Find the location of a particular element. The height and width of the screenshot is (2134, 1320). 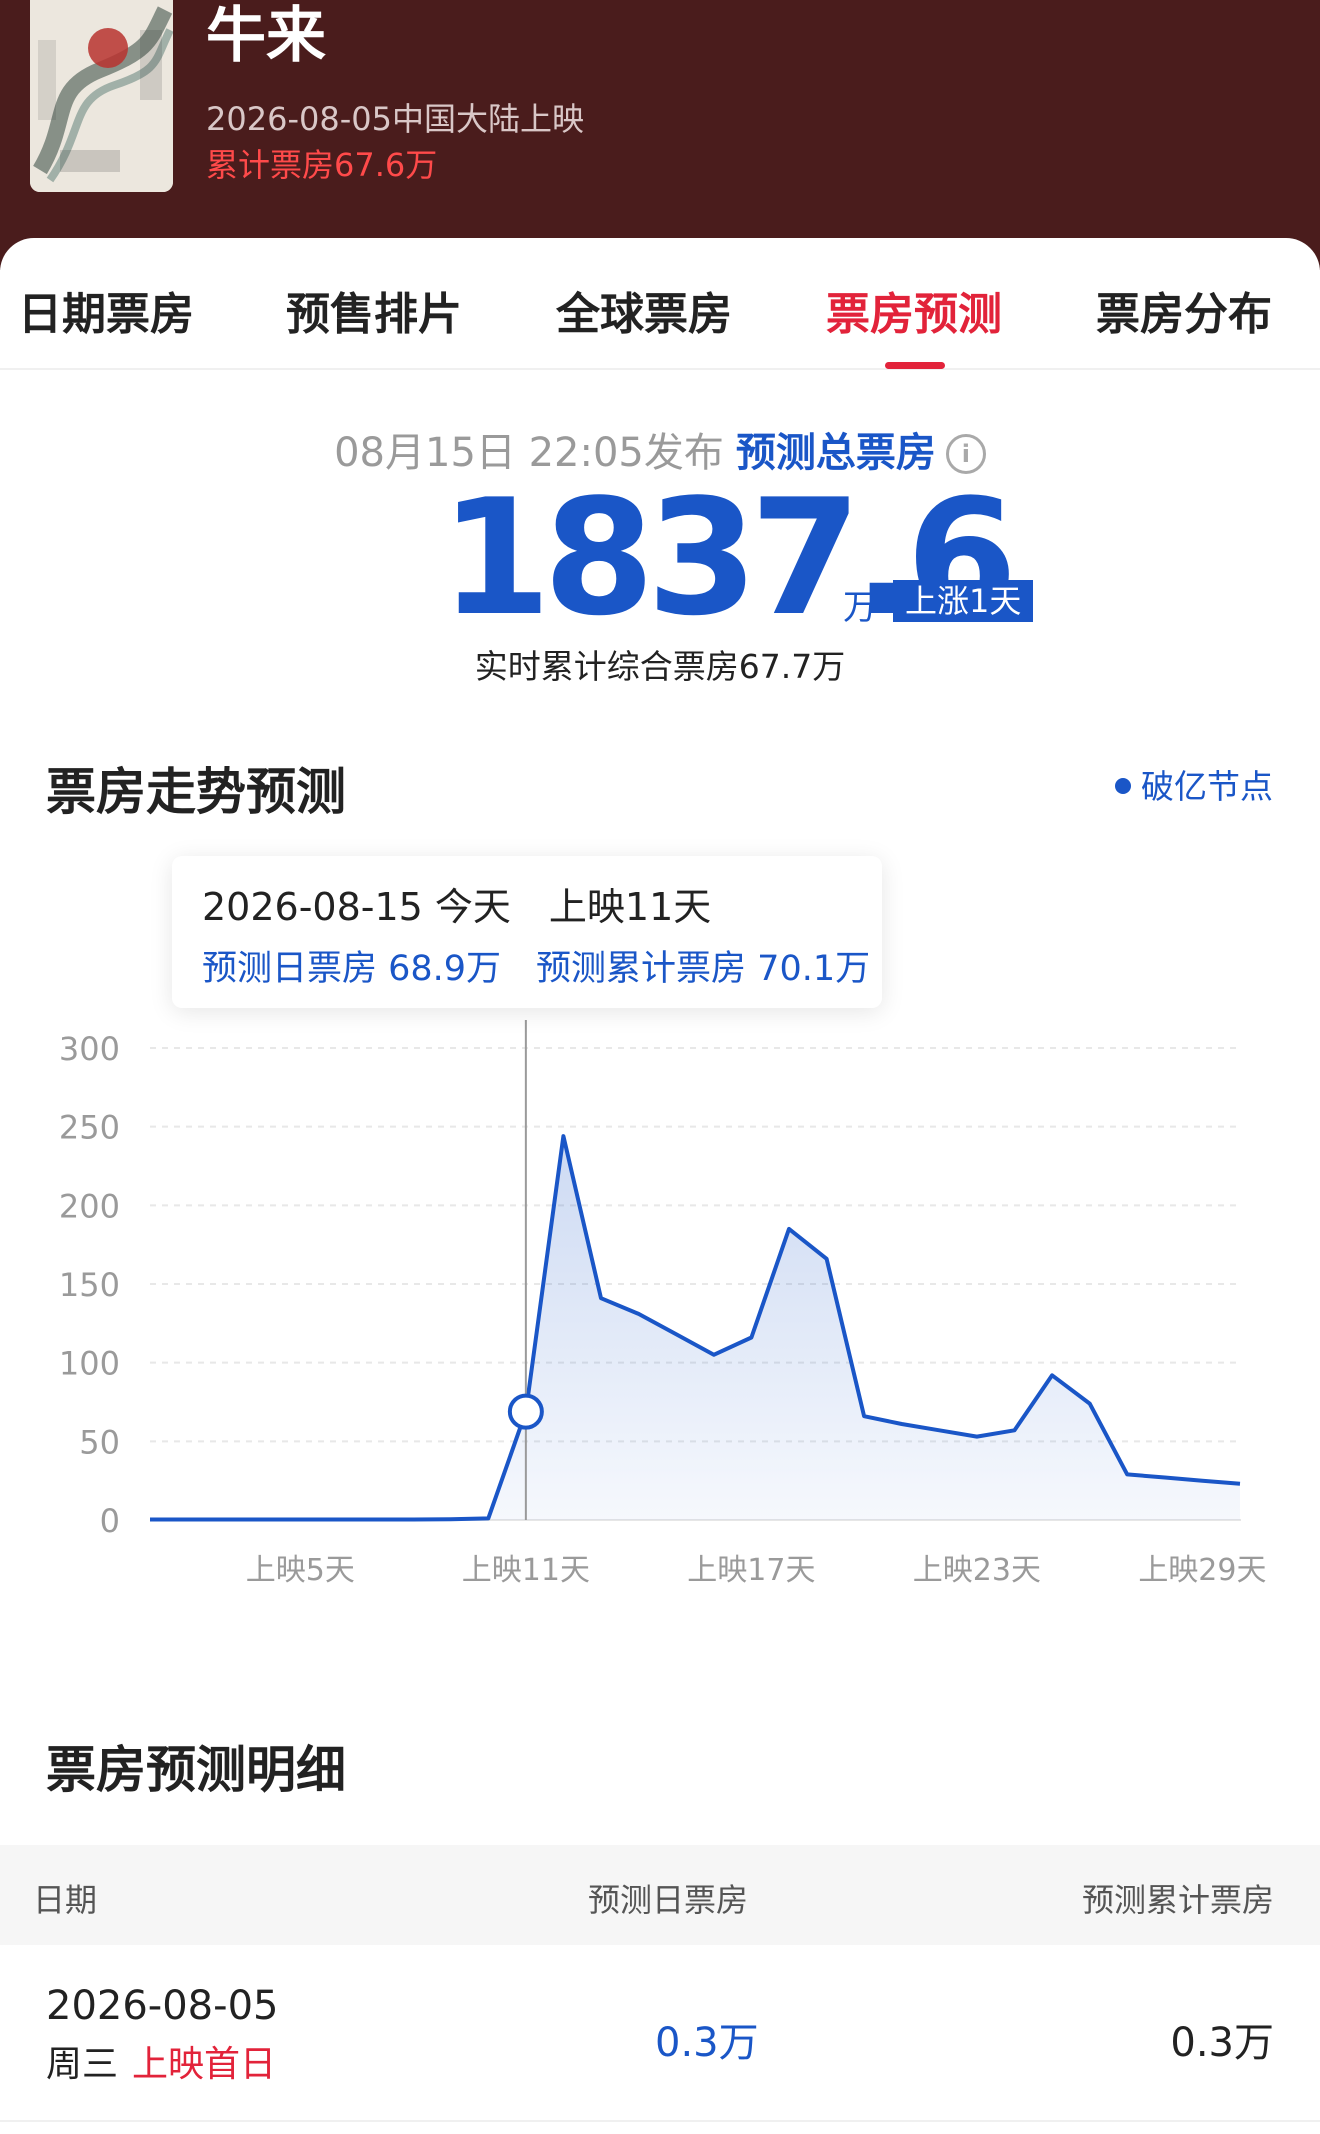

active-tab-indicator is located at coordinates (915, 365).